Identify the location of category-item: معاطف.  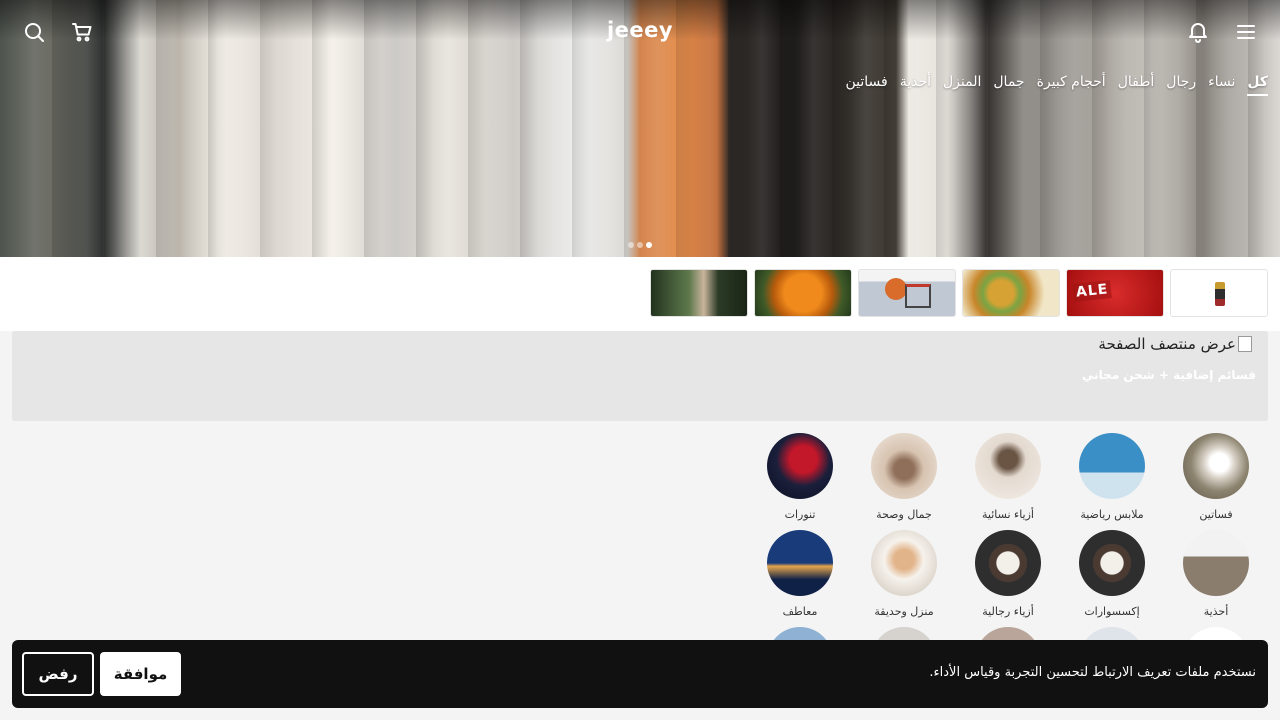
(800, 574).